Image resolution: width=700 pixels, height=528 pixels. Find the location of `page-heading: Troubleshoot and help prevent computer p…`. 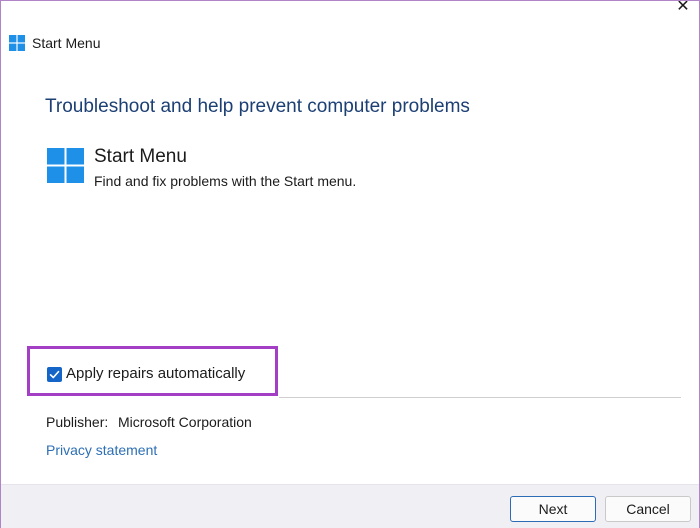

page-heading: Troubleshoot and help prevent computer p… is located at coordinates (257, 106).